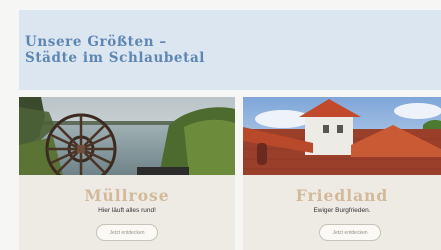  What do you see at coordinates (127, 195) in the screenshot?
I see `city-name: Müllrose` at bounding box center [127, 195].